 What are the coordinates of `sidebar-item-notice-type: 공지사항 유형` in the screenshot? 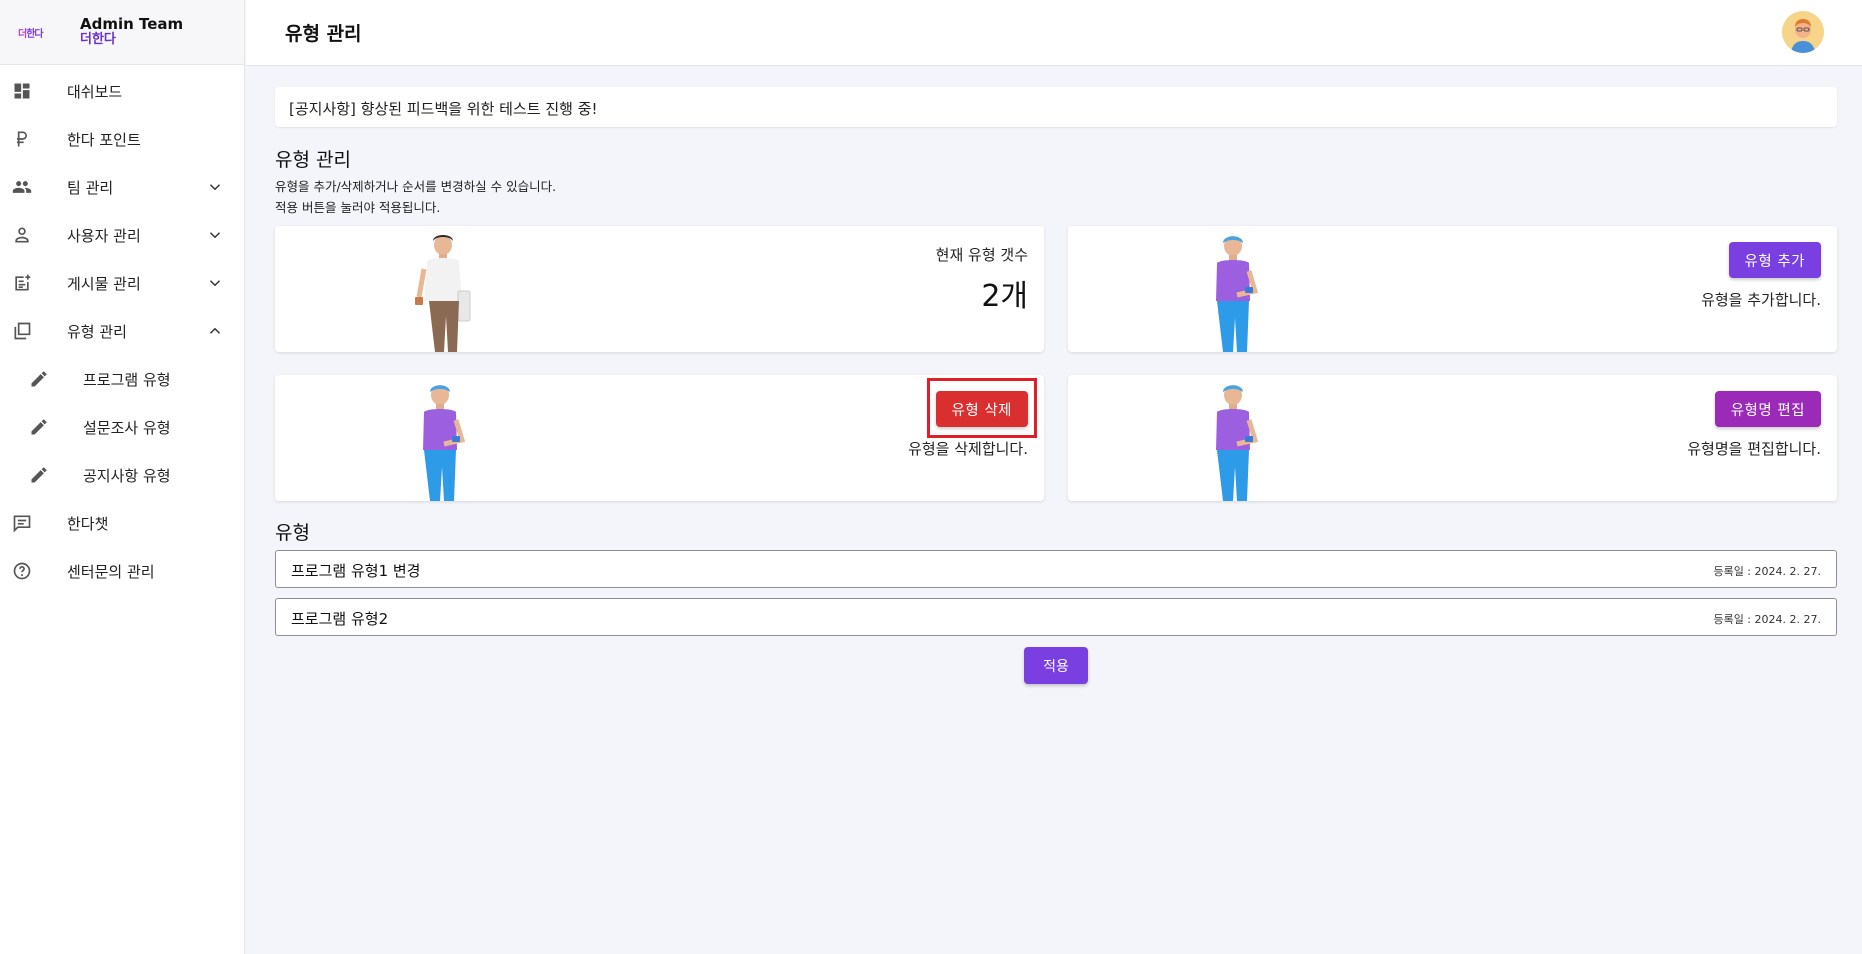 It's located at (122, 475).